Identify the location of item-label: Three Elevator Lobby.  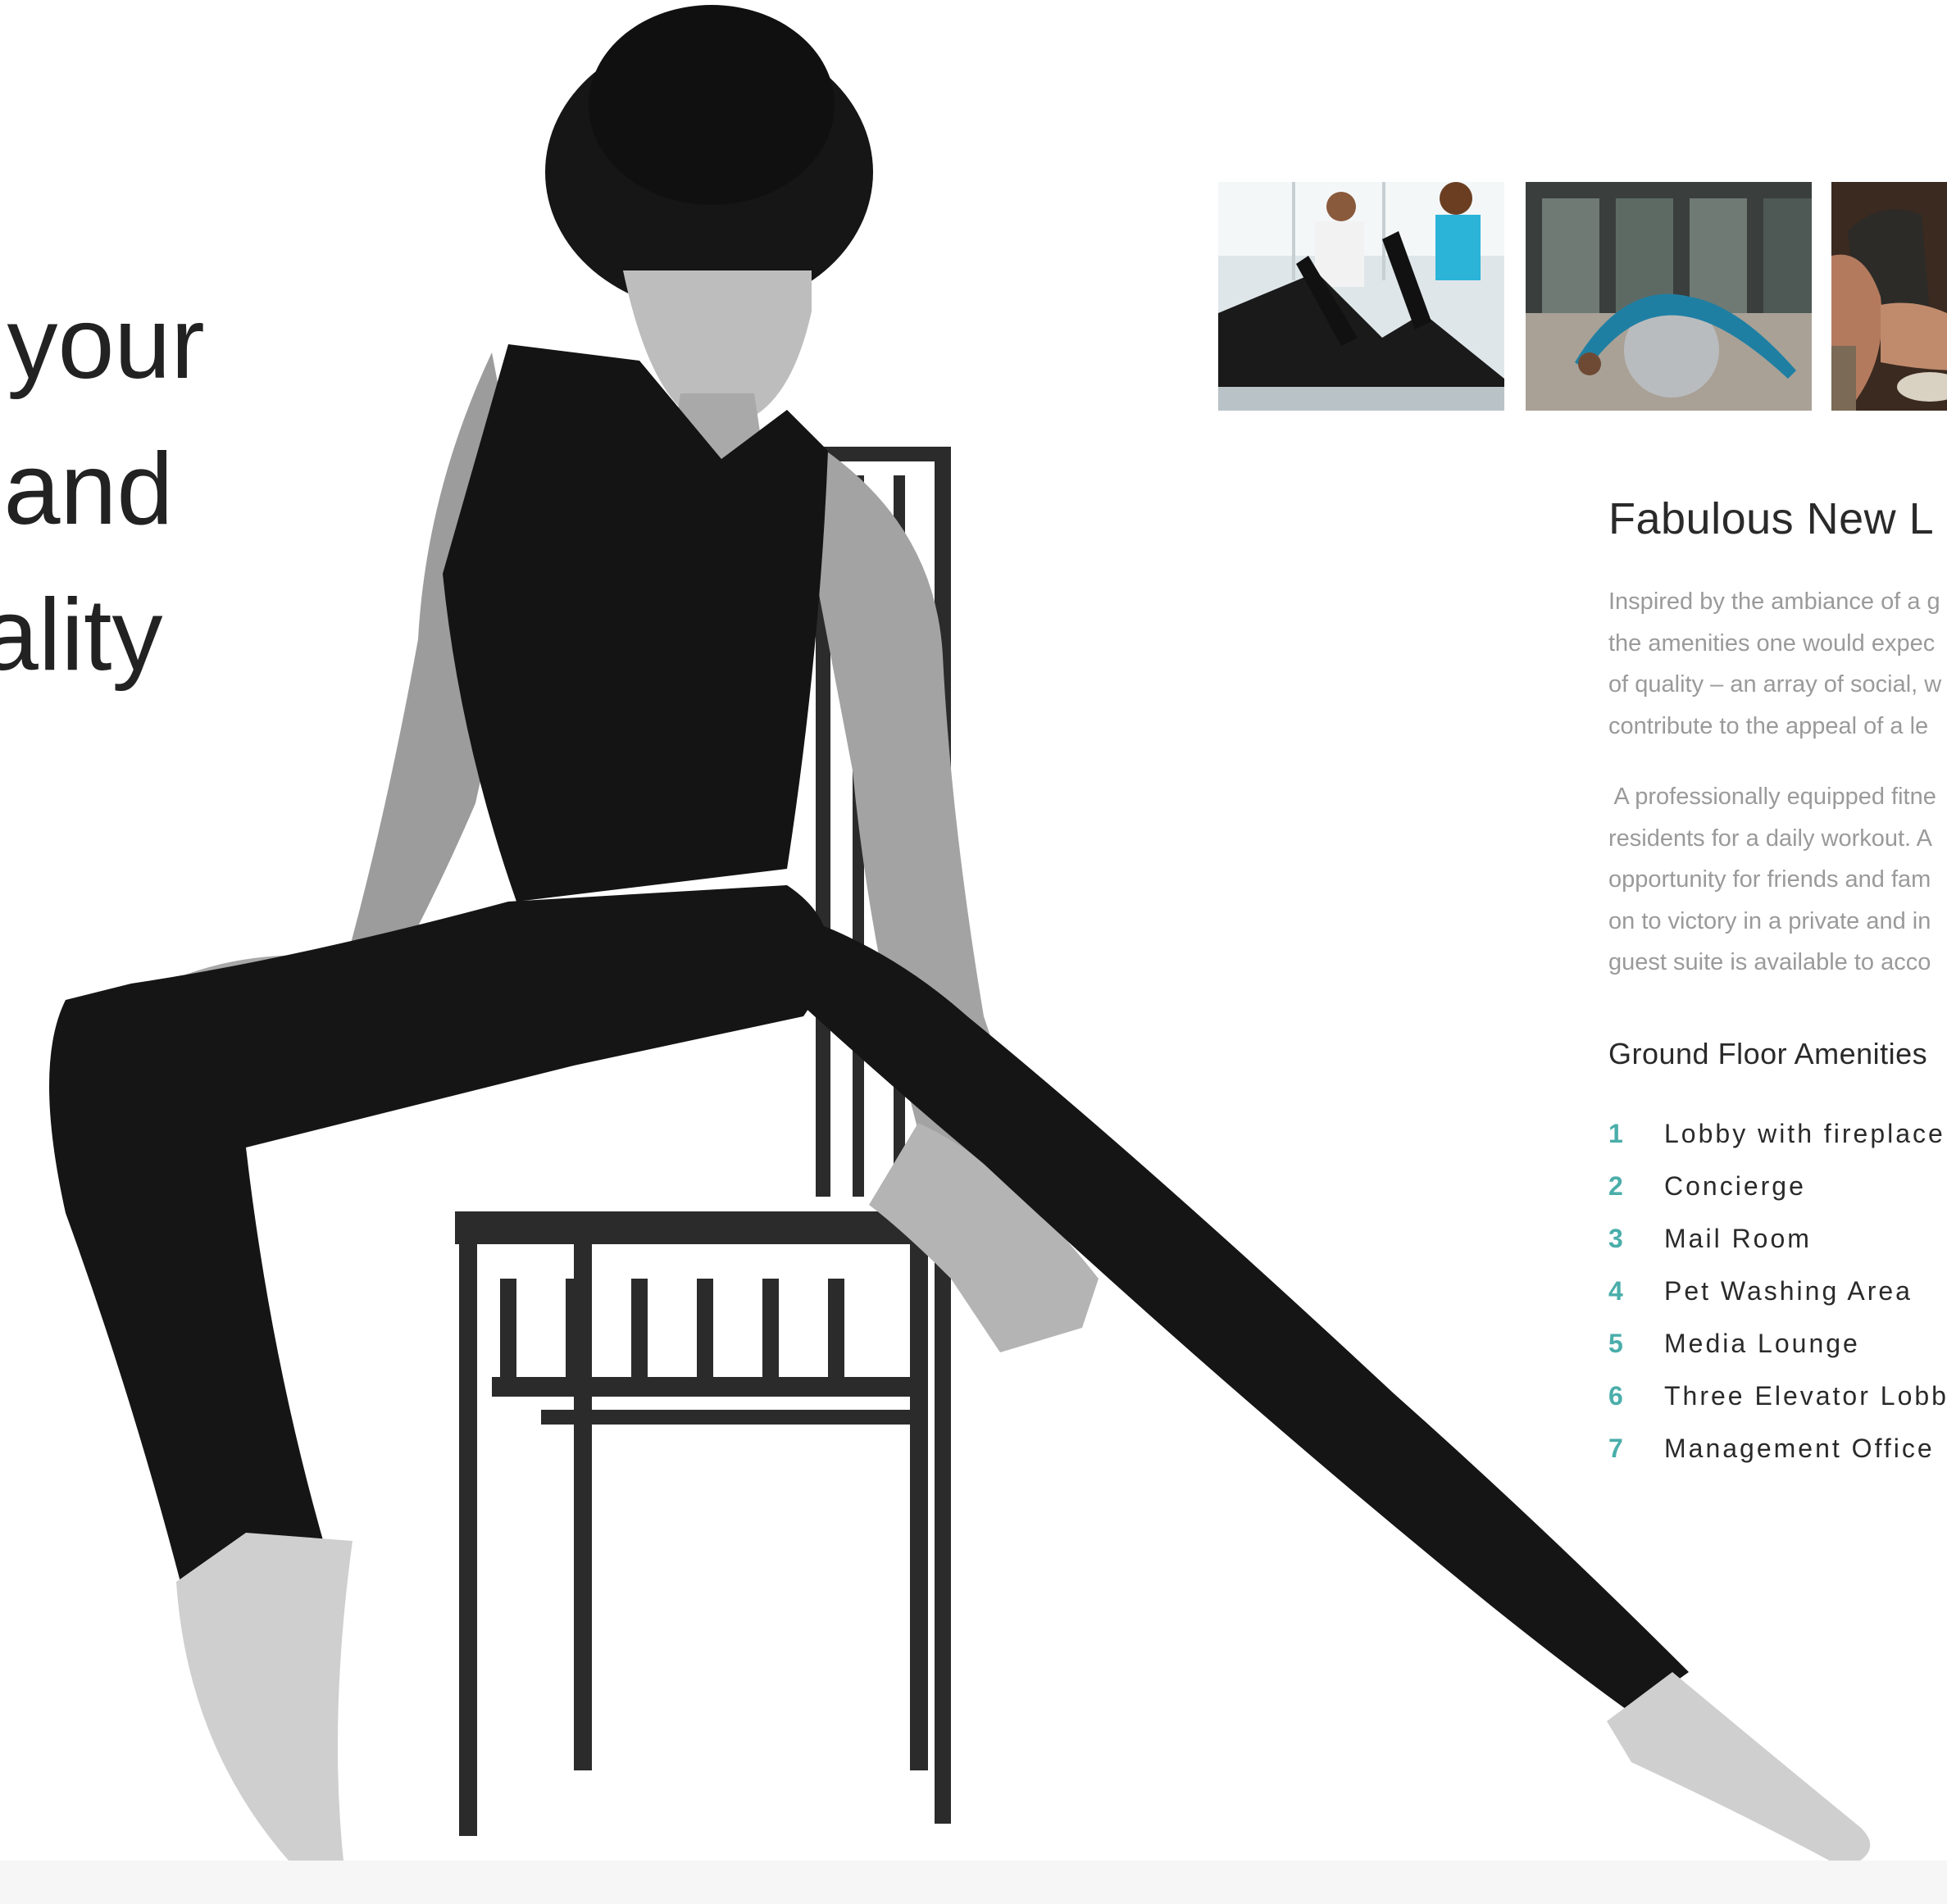
(1805, 1396).